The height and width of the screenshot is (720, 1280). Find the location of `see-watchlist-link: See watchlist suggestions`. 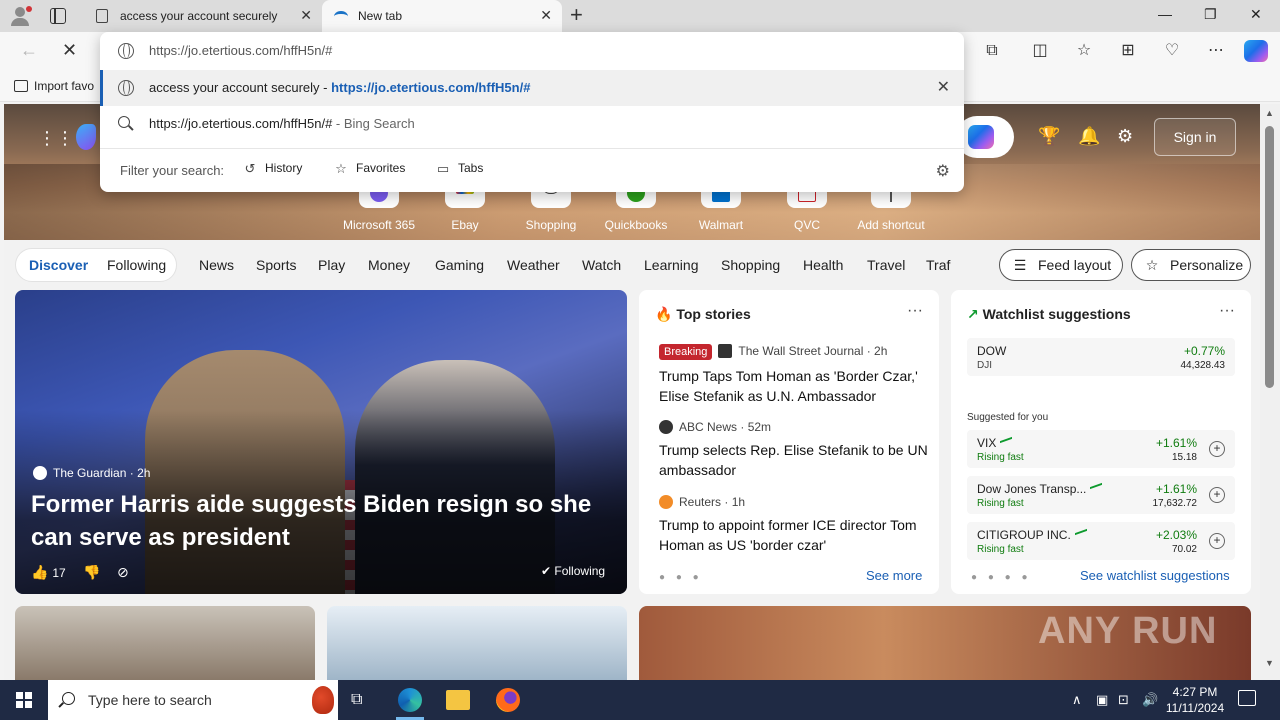

see-watchlist-link: See watchlist suggestions is located at coordinates (1155, 575).